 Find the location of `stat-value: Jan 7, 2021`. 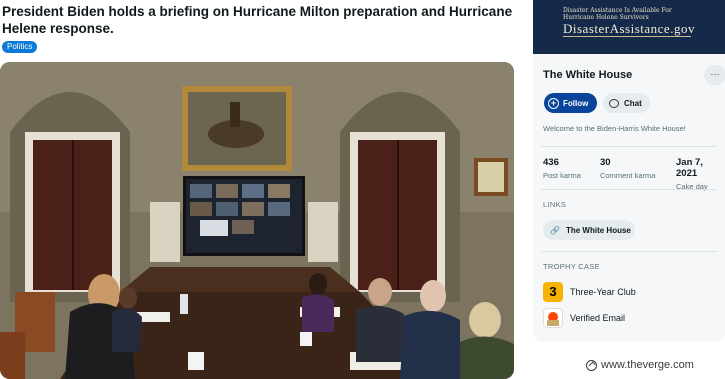

stat-value: Jan 7, 2021 is located at coordinates (689, 168).